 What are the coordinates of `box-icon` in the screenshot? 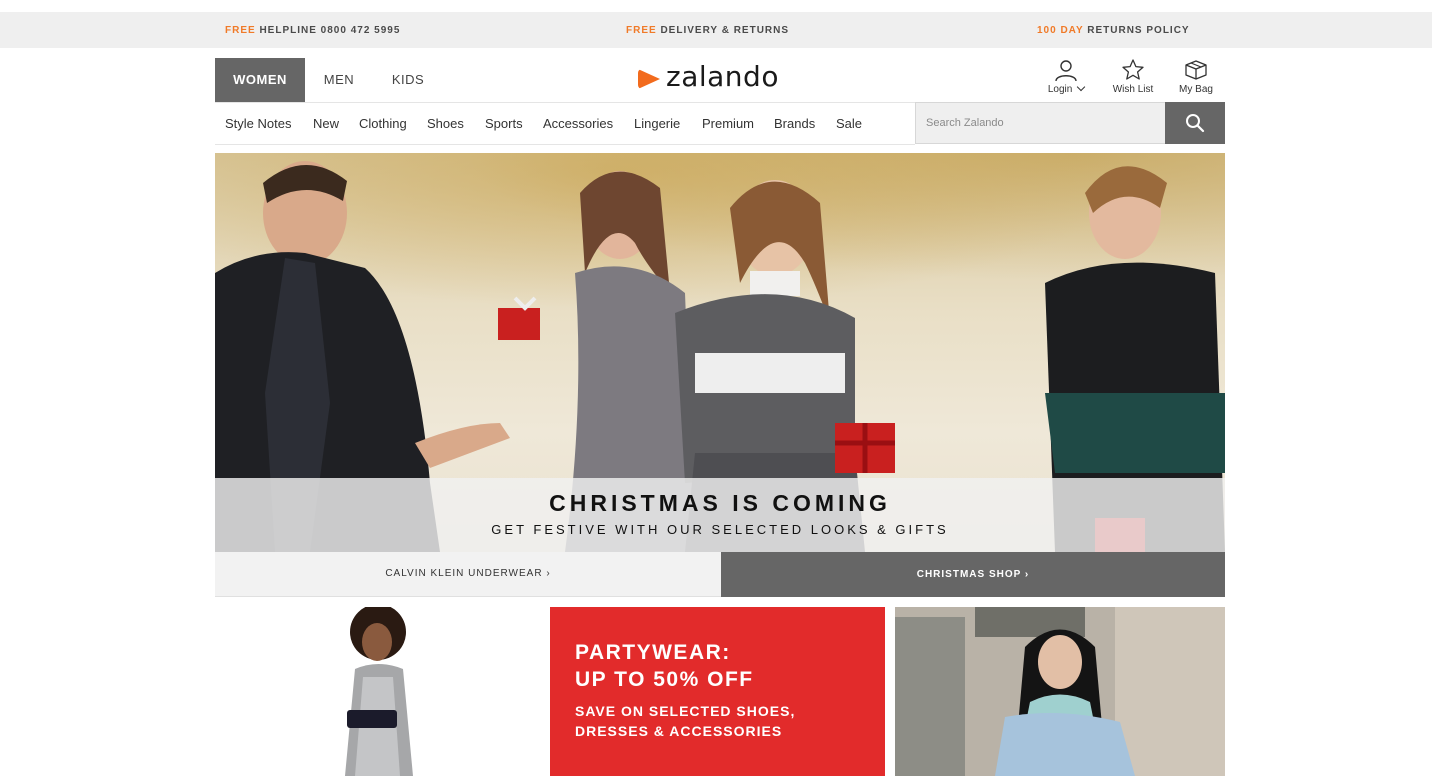 It's located at (1196, 70).